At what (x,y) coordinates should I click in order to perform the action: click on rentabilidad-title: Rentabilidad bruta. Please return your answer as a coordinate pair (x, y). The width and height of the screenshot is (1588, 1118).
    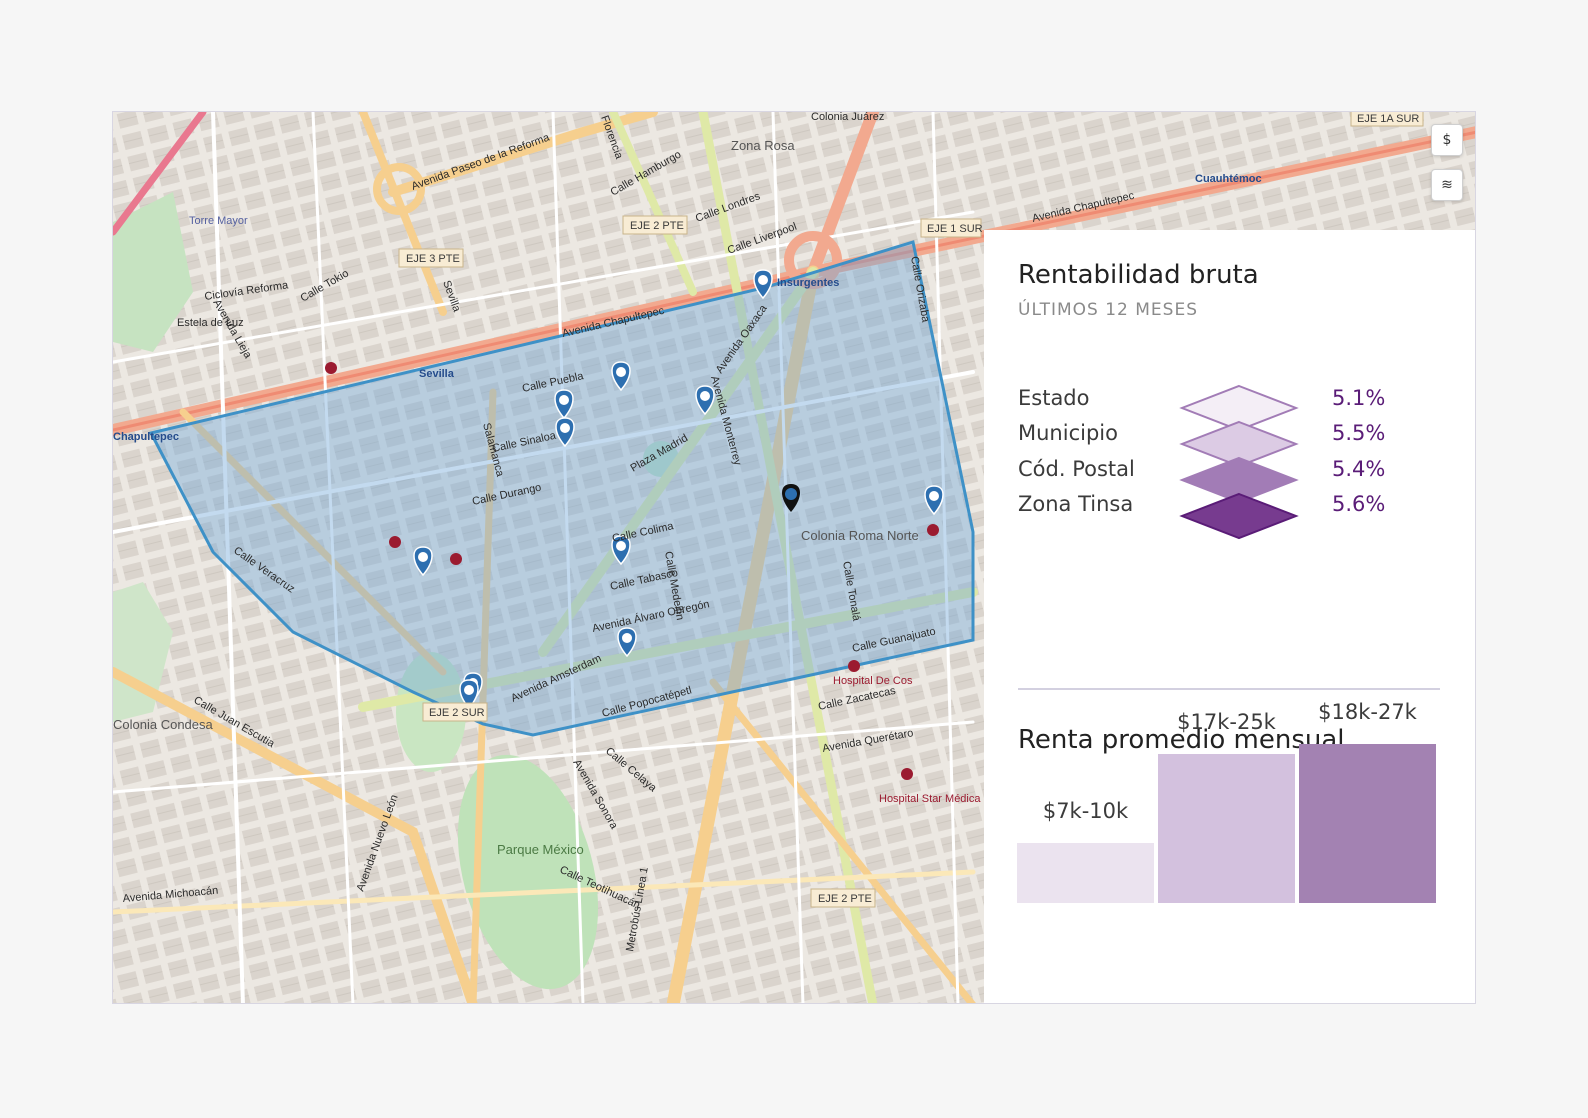
    Looking at the image, I should click on (1138, 275).